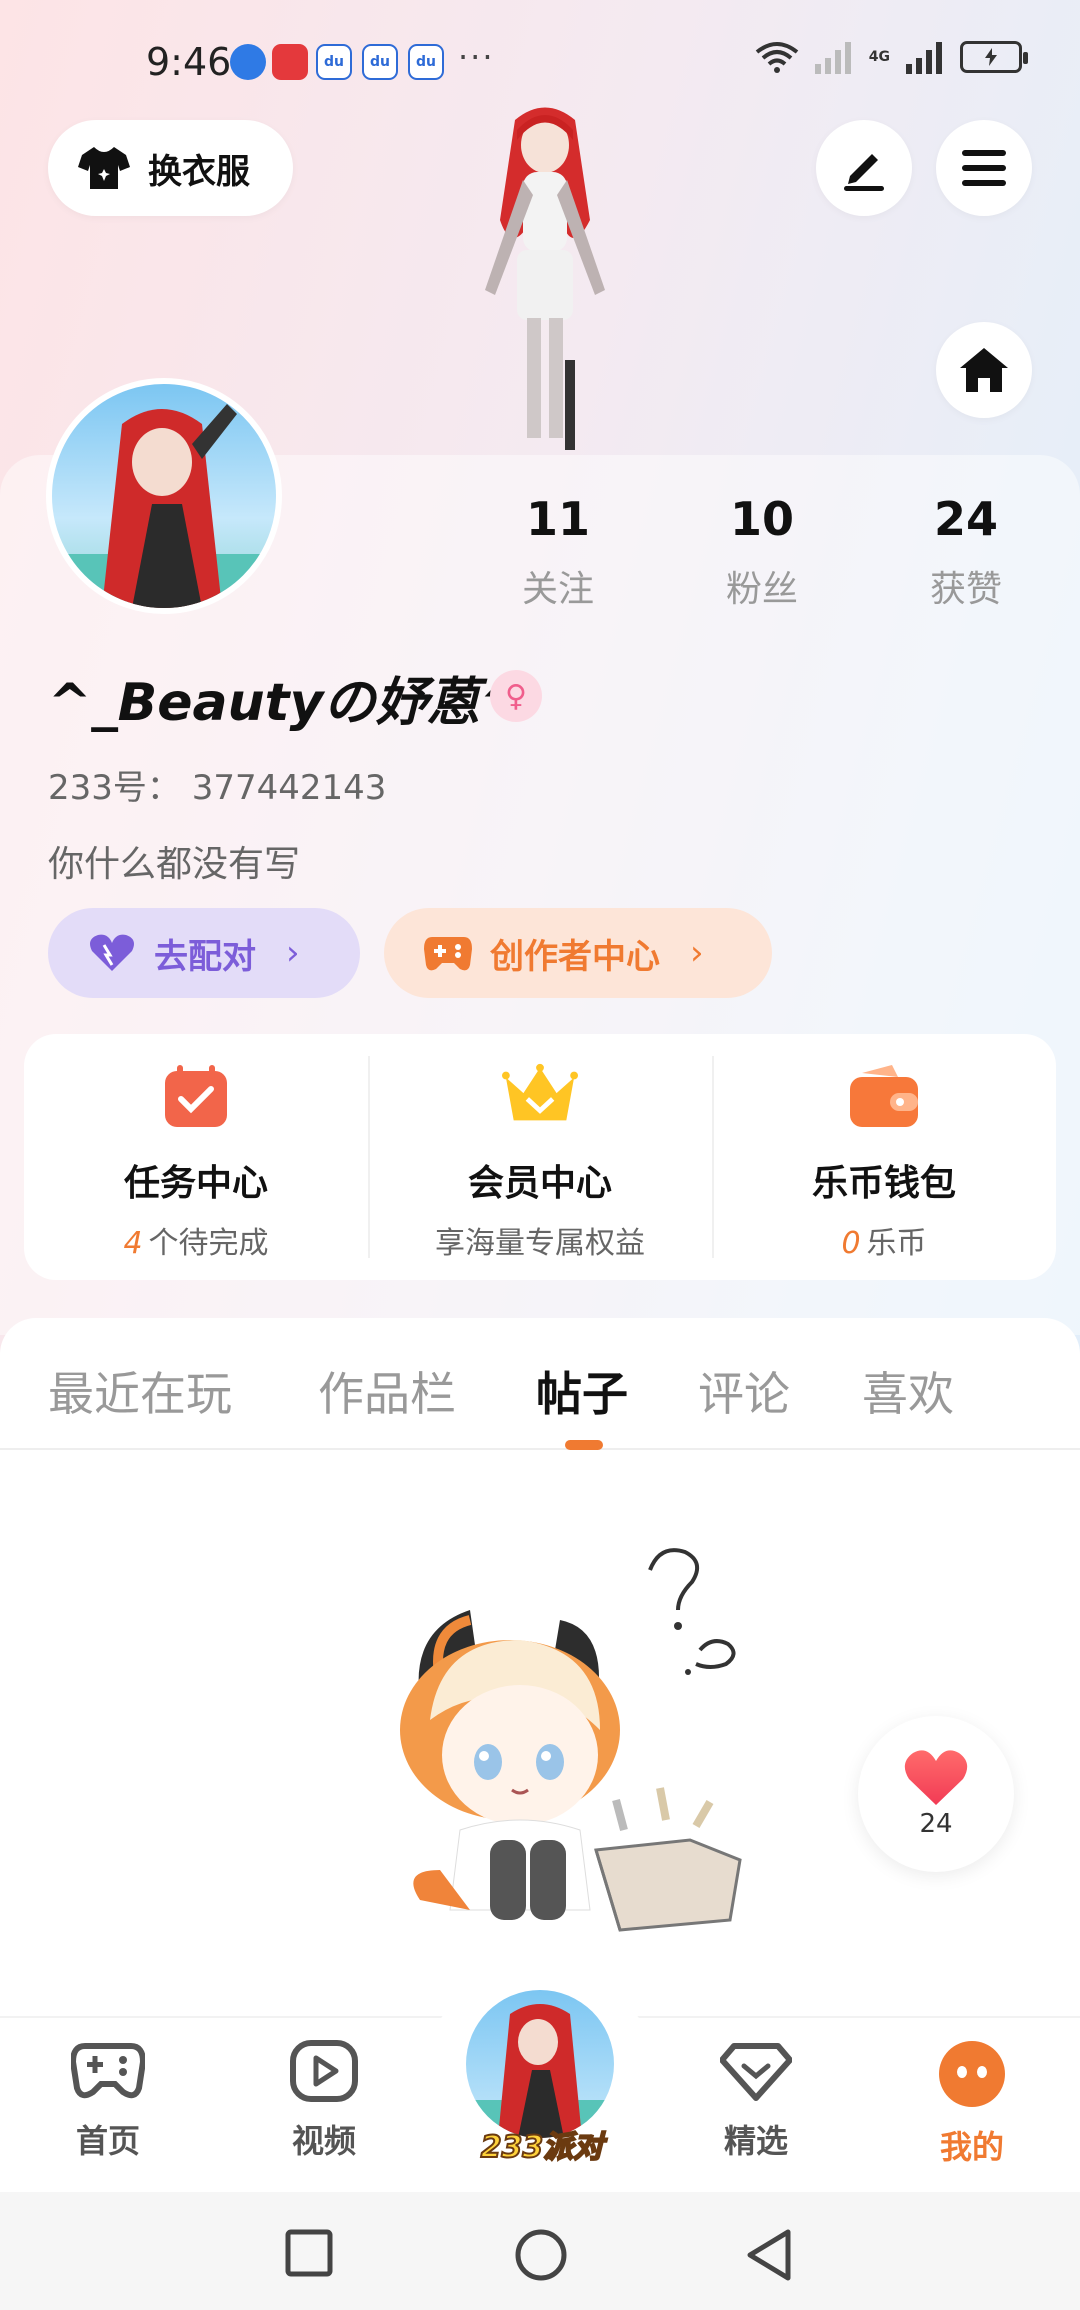 The height and width of the screenshot is (2310, 1080). I want to click on nav-mine: 我的, so click(972, 2104).